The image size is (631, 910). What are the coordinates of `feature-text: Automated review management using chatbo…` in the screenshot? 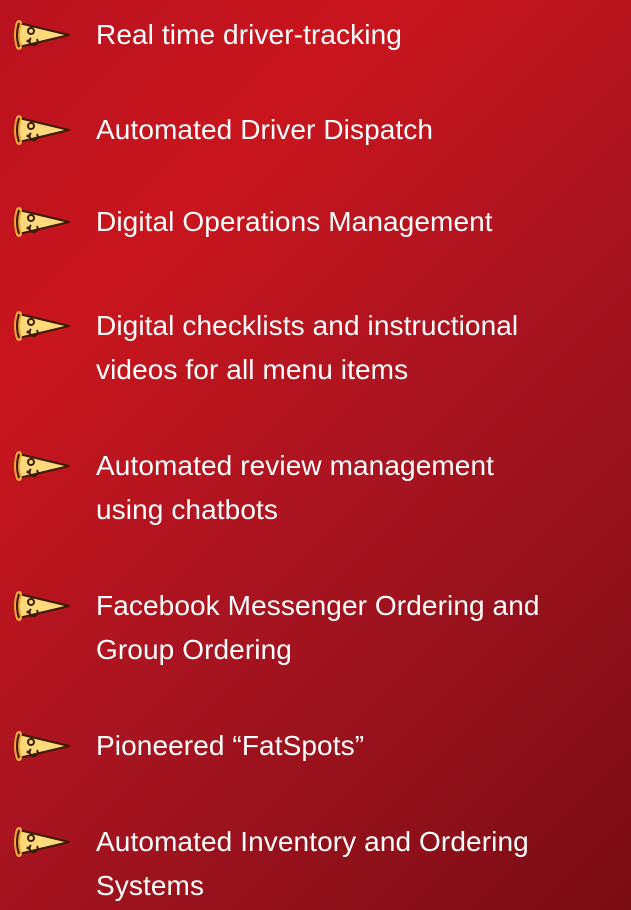 It's located at (358, 488).